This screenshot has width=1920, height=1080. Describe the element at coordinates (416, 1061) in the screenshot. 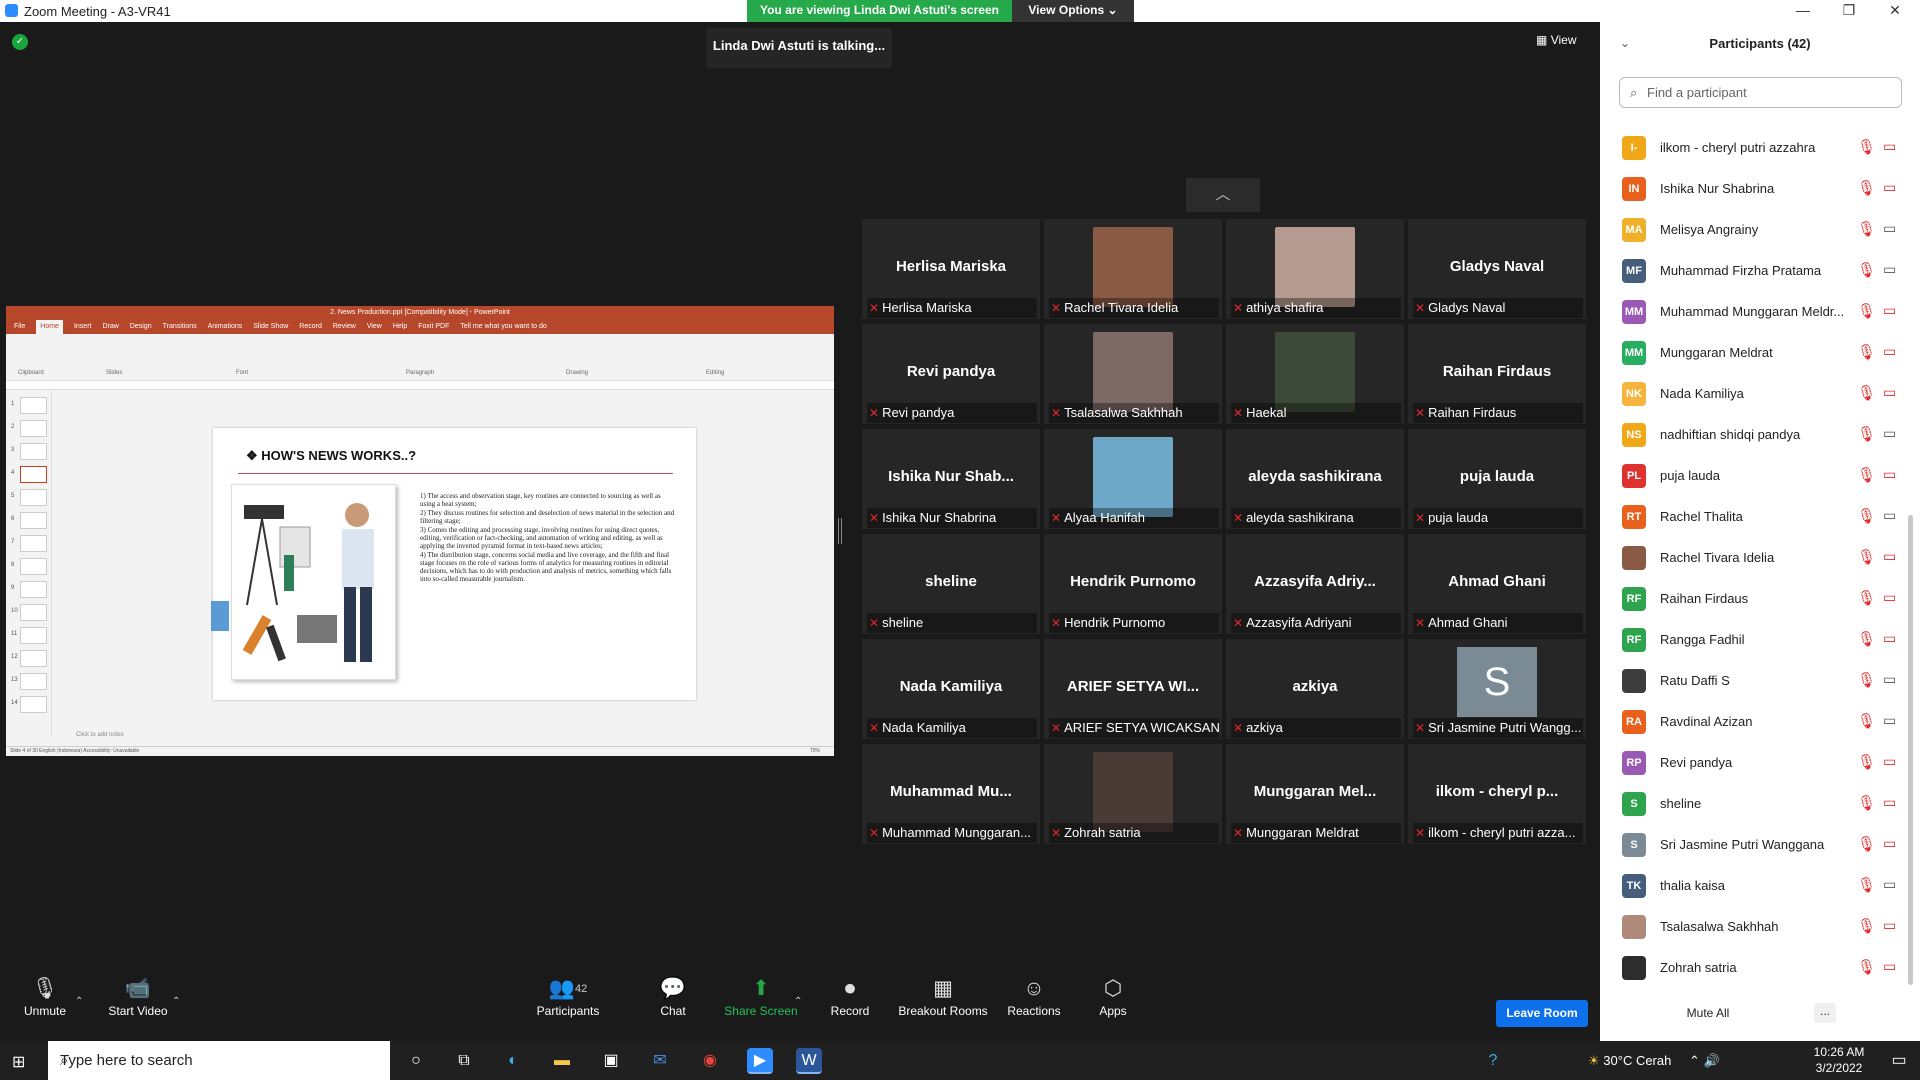

I see `cortana-icon: ○` at that location.